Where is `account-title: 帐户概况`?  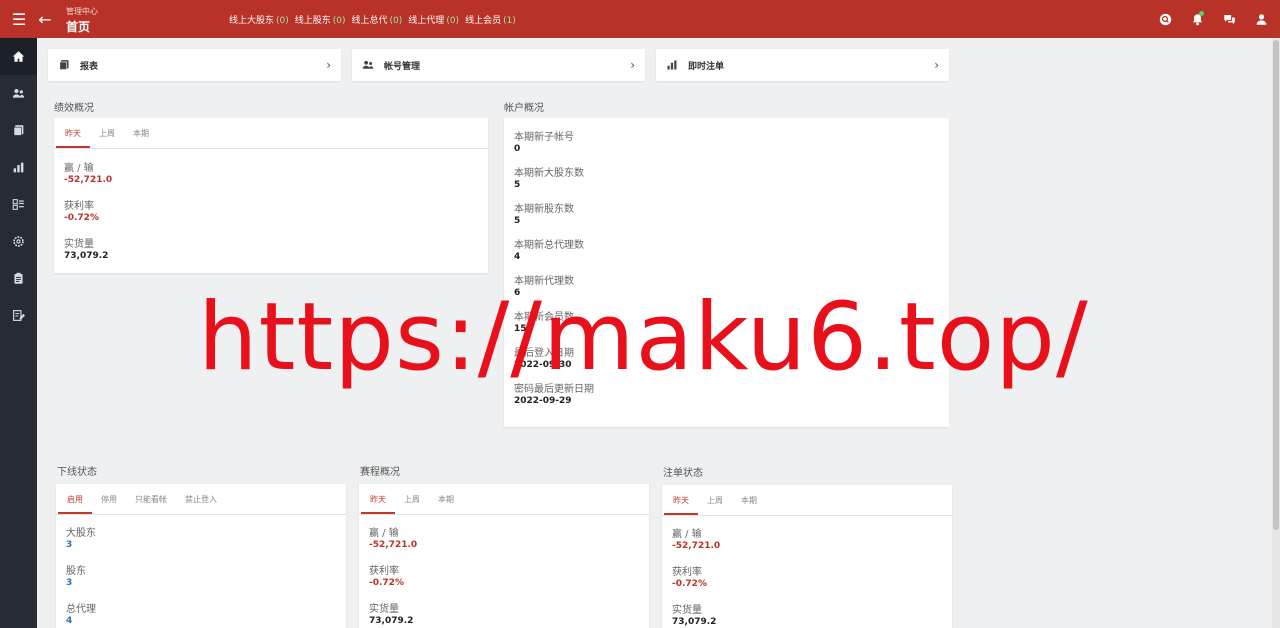
account-title: 帐户概况 is located at coordinates (524, 108).